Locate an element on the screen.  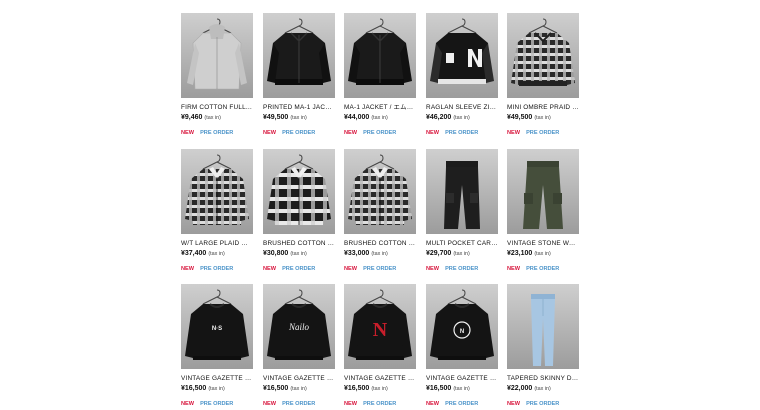
product-price-line: ¥29,700 (tax in) is located at coordinates (462, 254).